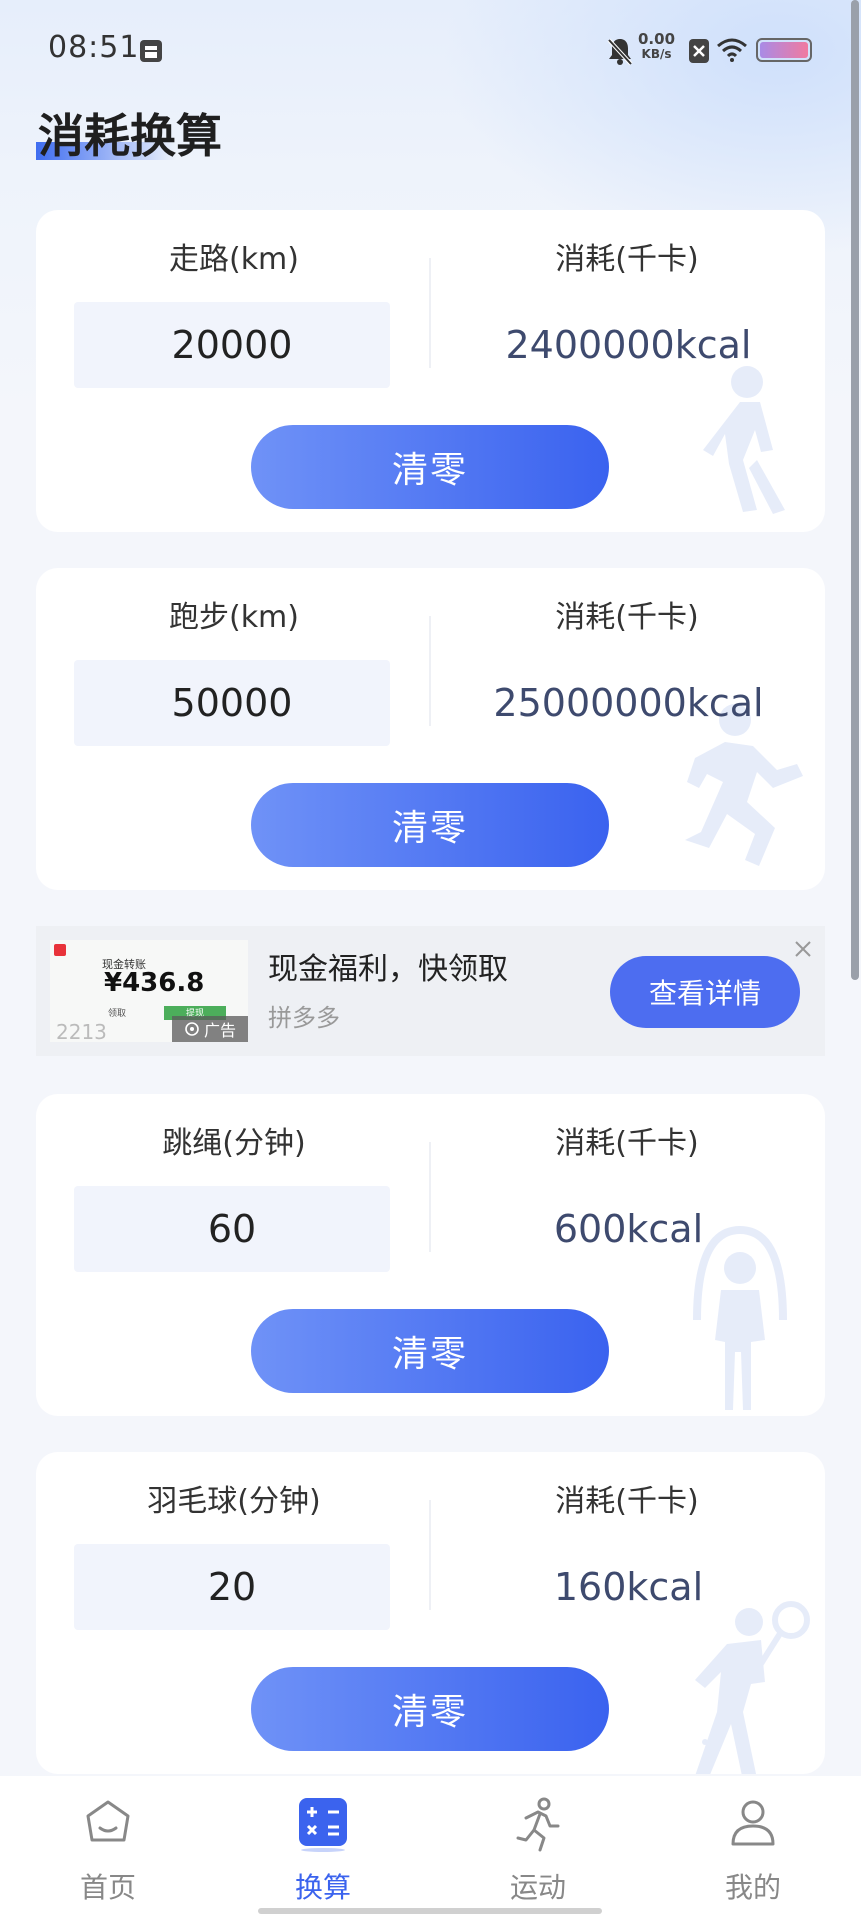 This screenshot has width=861, height=1920. Describe the element at coordinates (192, 1029) in the screenshot. I see `ad-target-icon` at that location.